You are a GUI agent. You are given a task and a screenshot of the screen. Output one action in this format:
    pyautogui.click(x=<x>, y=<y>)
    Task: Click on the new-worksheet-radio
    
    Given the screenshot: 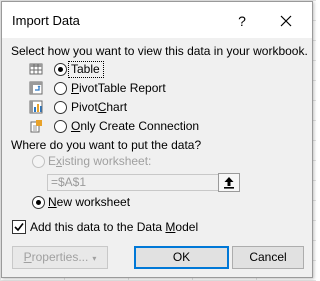 What is the action you would take?
    pyautogui.click(x=38, y=202)
    